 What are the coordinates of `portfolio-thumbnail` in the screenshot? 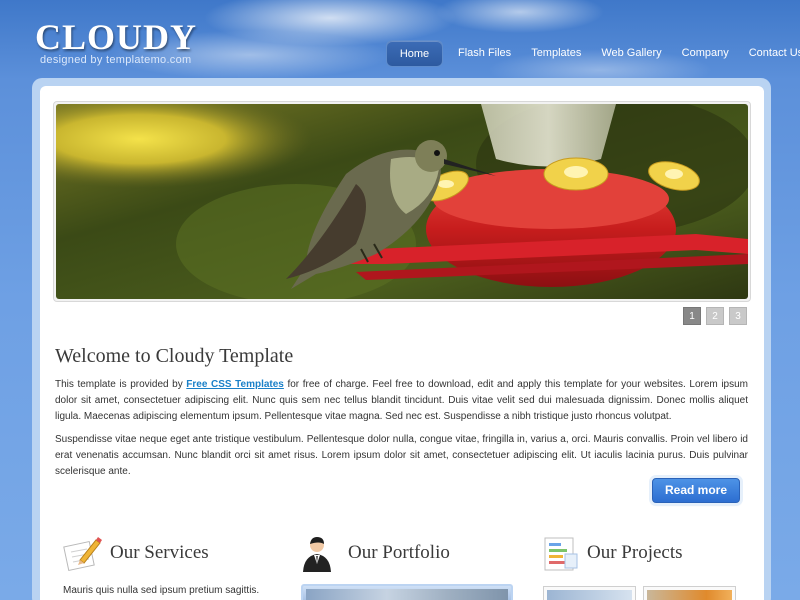 It's located at (407, 592).